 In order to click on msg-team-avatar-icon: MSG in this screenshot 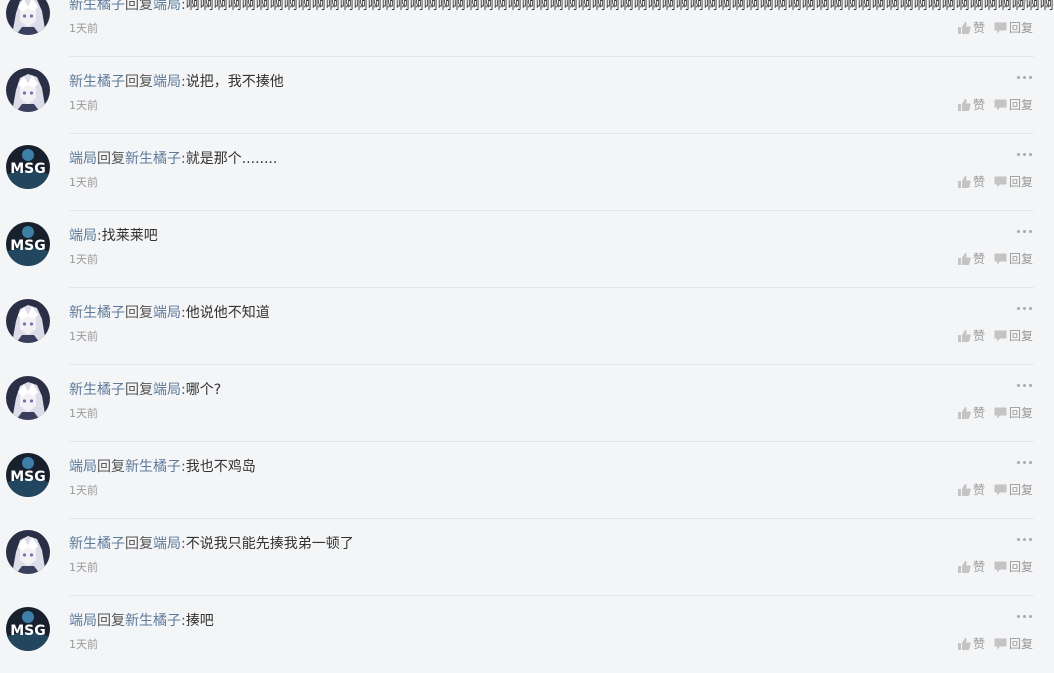, I will do `click(28, 244)`.